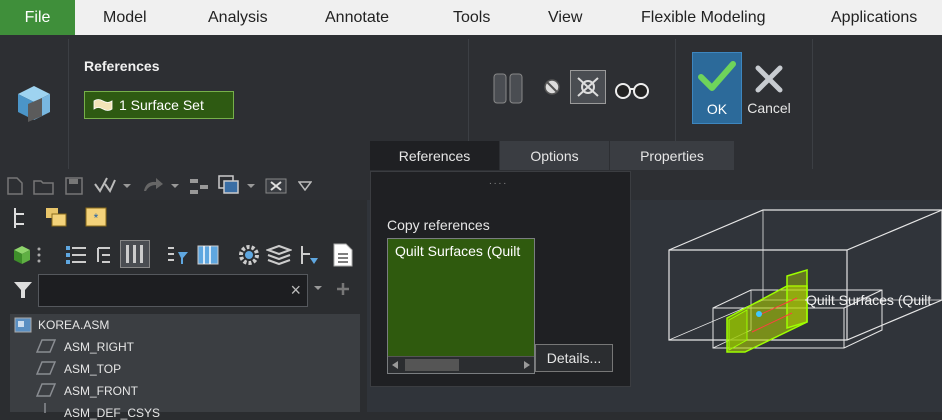  I want to click on cancel-button: Cancel, so click(769, 108).